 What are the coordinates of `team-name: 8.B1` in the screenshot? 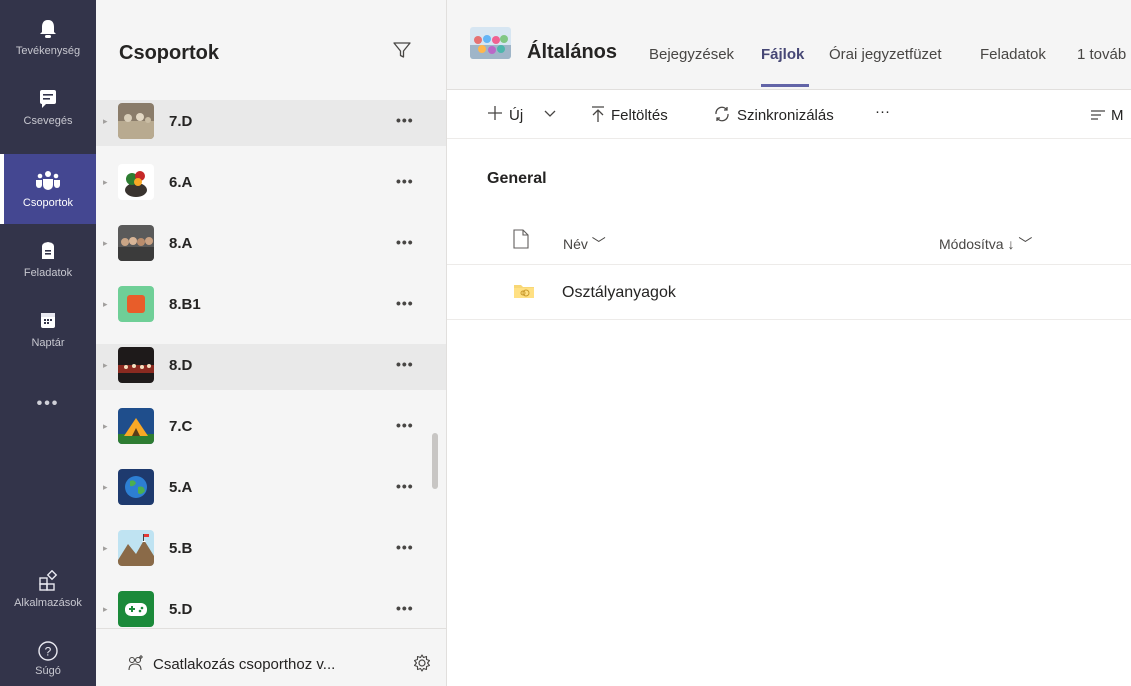 It's located at (185, 304).